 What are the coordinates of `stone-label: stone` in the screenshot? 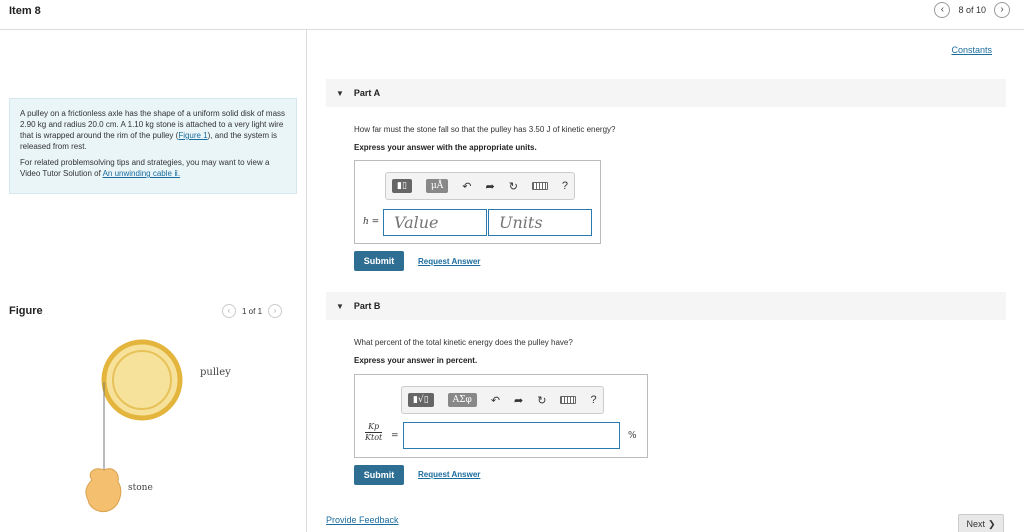 It's located at (140, 488).